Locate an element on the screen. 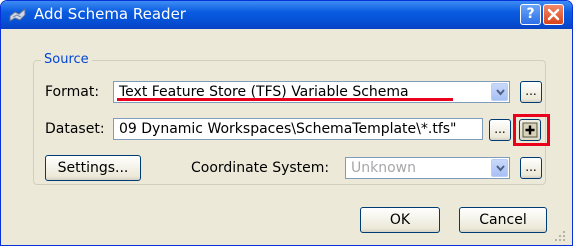 This screenshot has width=579, height=252. app-icon is located at coordinates (17, 14).